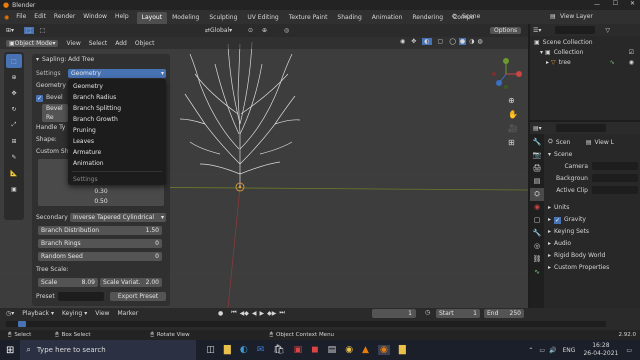 This screenshot has width=640, height=360. Describe the element at coordinates (244, 313) in the screenshot. I see `prev-key-icon: ◀◆` at that location.